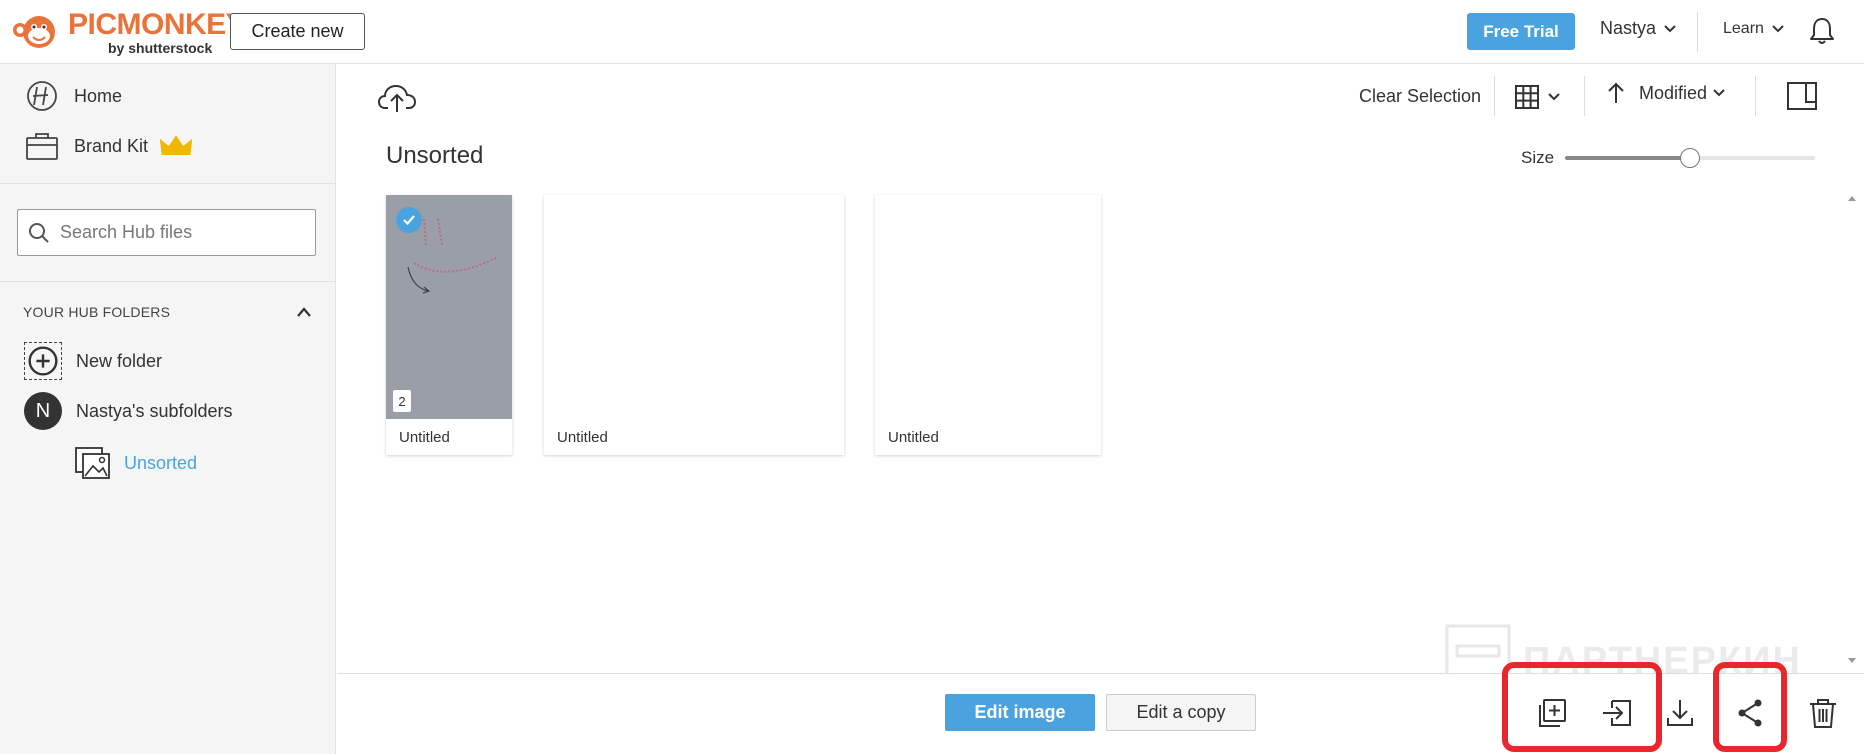  I want to click on page-count-badge: 2, so click(402, 401).